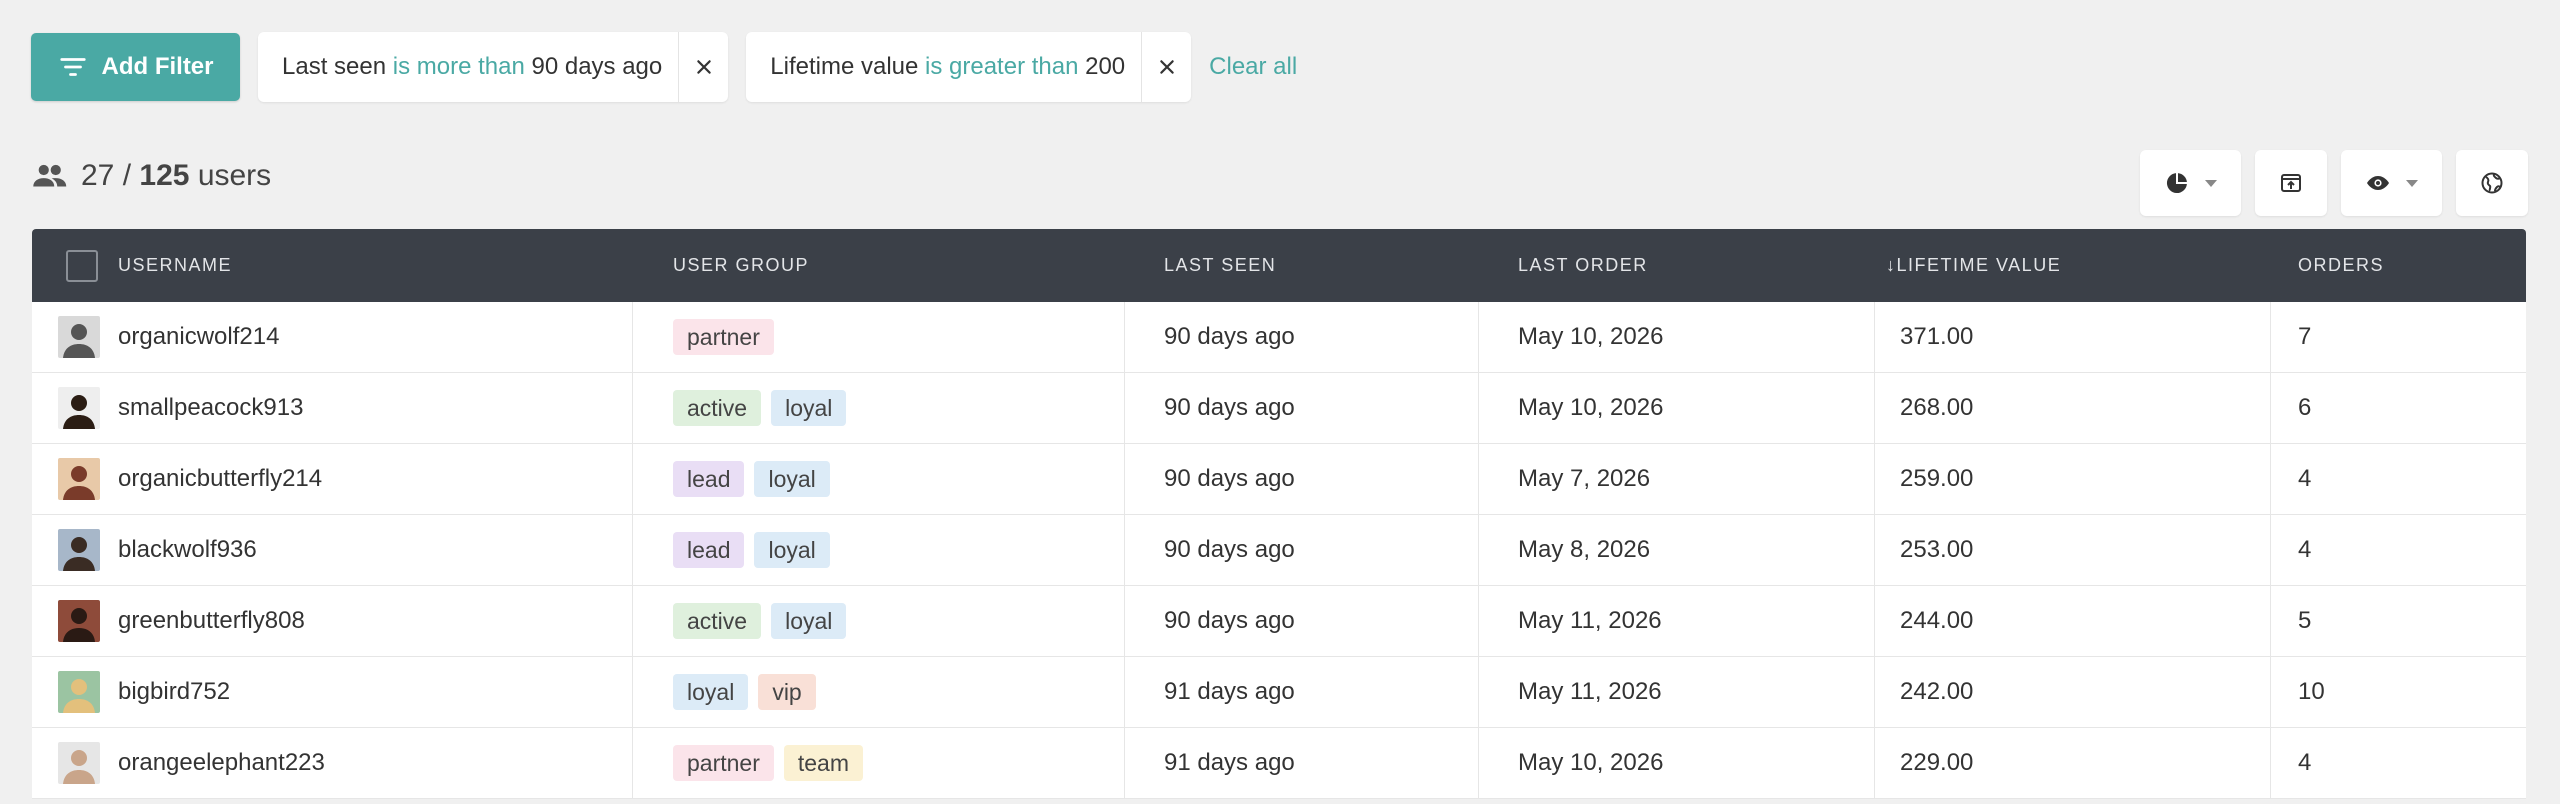 This screenshot has height=804, width=2560. I want to click on export-button, so click(2291, 183).